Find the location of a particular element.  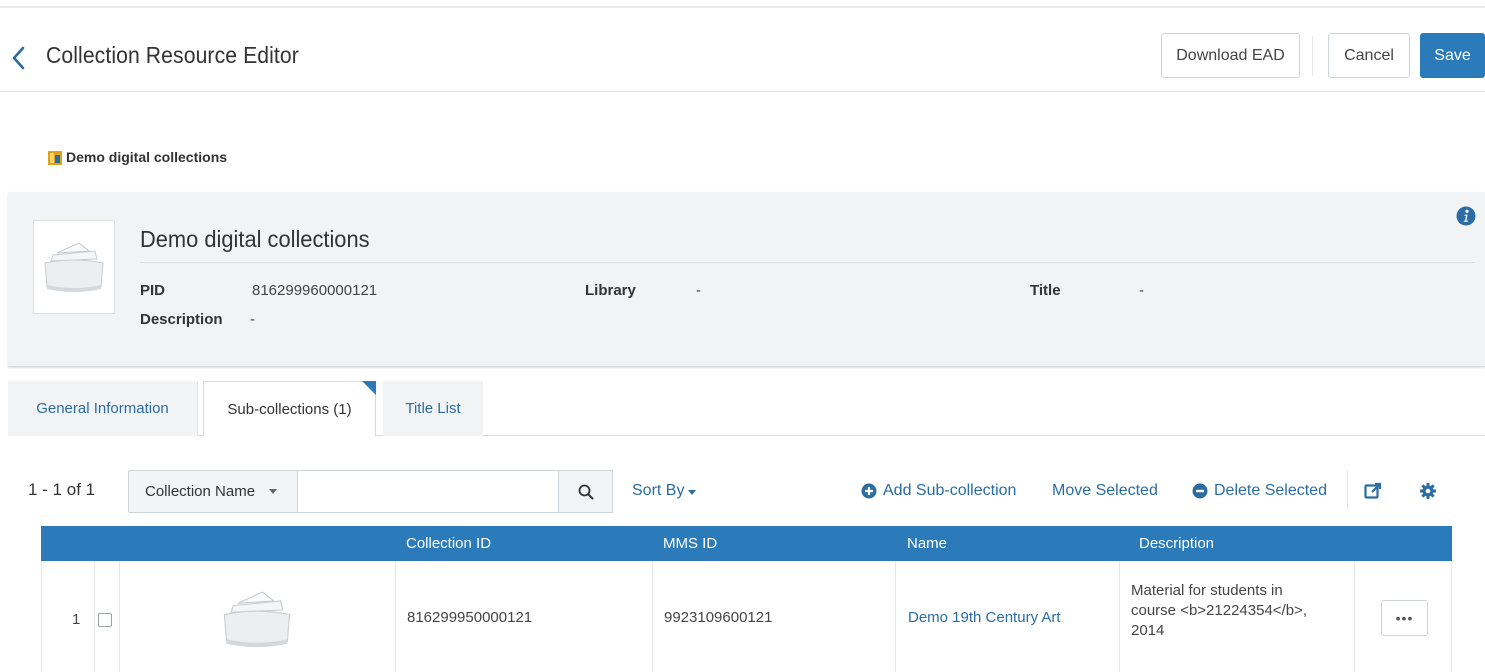

tab-general-information: General Information is located at coordinates (103, 408).